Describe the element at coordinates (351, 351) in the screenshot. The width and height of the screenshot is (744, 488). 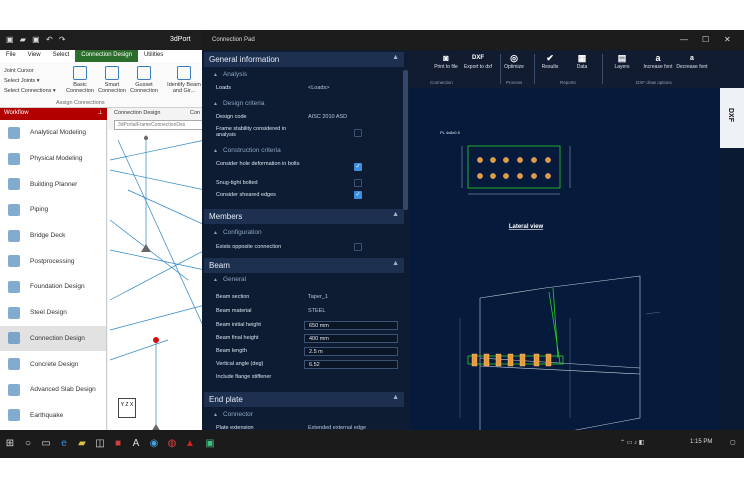
I see `beam-length-input: 2.5 m` at that location.